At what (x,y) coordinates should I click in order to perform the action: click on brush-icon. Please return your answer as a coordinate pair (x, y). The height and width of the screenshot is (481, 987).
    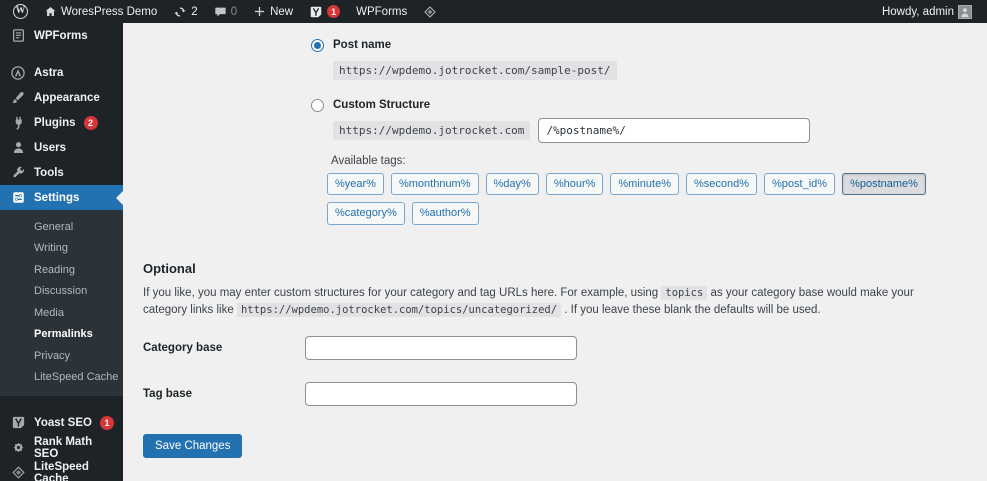
    Looking at the image, I should click on (18, 98).